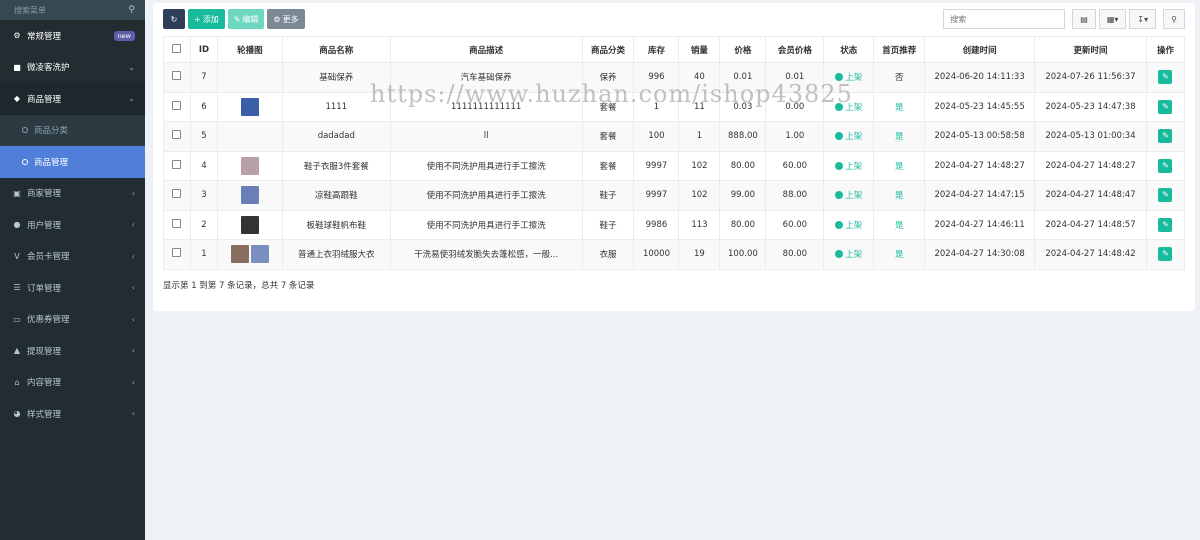 This screenshot has height=540, width=1200. I want to click on column-header: ID, so click(203, 49).